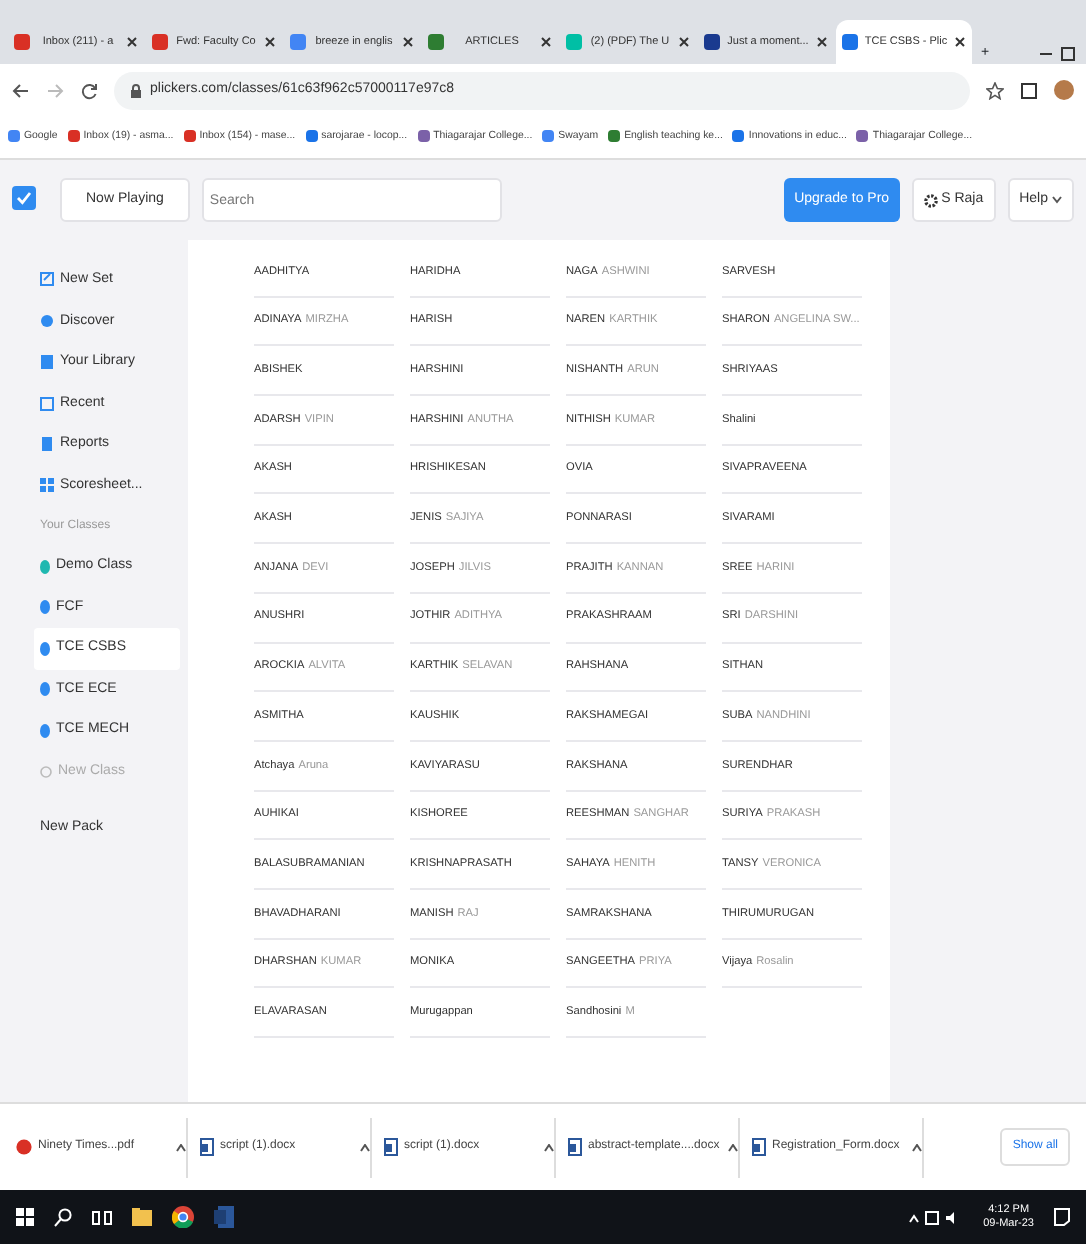 Image resolution: width=1086 pixels, height=1244 pixels. What do you see at coordinates (24, 200) in the screenshot?
I see `logo-icon` at bounding box center [24, 200].